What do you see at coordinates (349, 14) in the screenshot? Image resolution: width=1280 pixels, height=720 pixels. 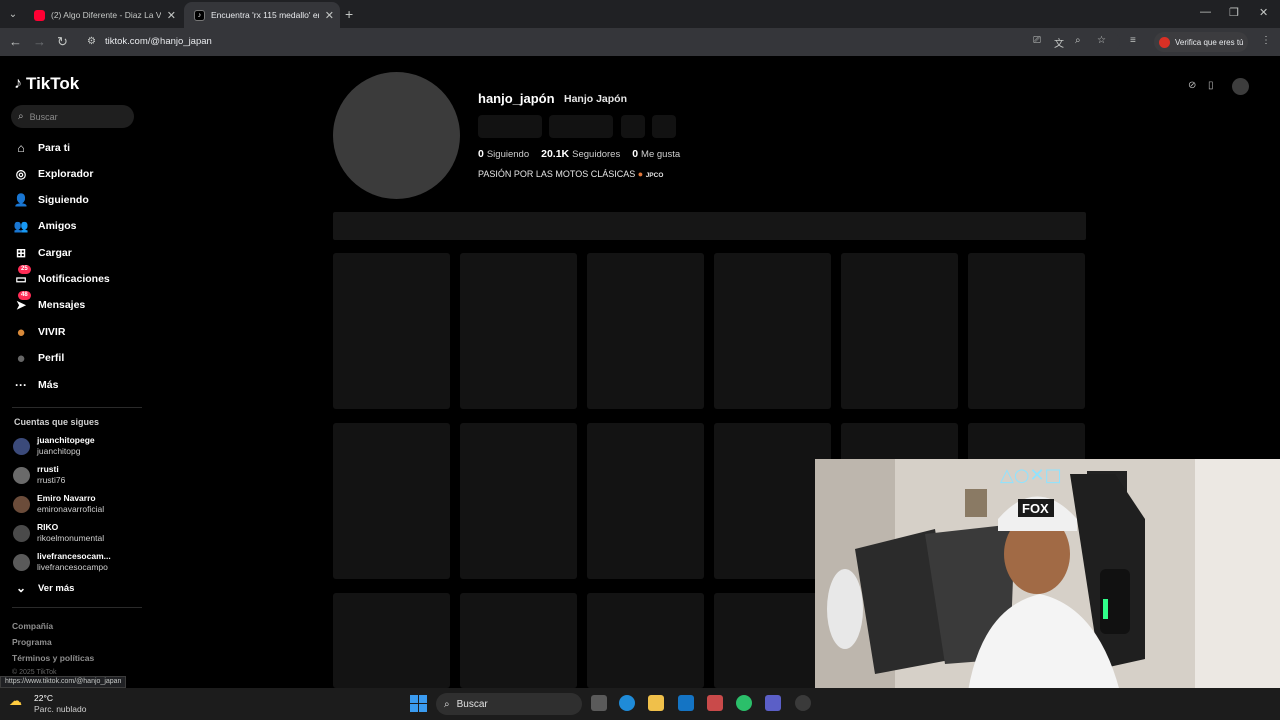 I see `new-tab-button: +` at bounding box center [349, 14].